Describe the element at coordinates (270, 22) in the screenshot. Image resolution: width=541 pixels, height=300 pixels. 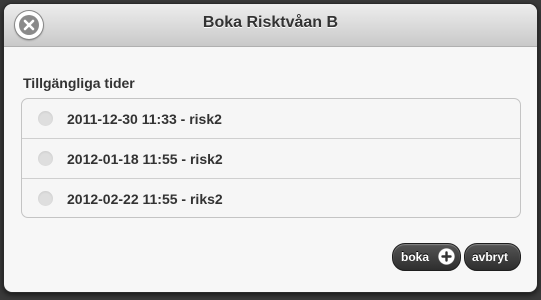
I see `dialog-title: Boka Risktvåan B` at that location.